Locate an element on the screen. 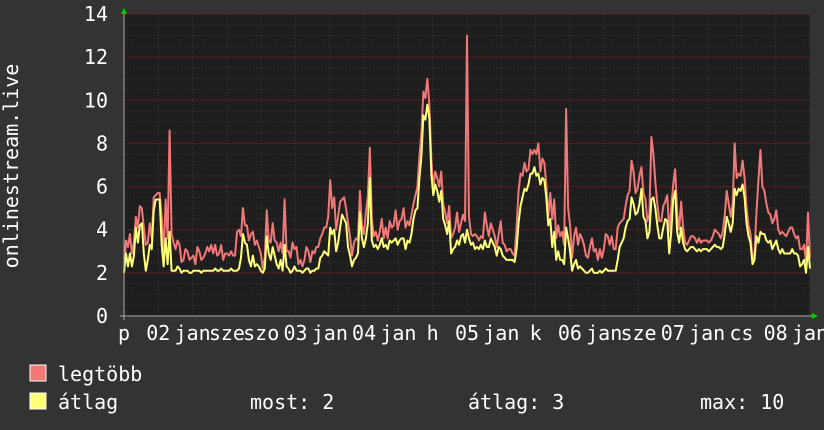  y-tick-label: 10 is located at coordinates (96, 100).